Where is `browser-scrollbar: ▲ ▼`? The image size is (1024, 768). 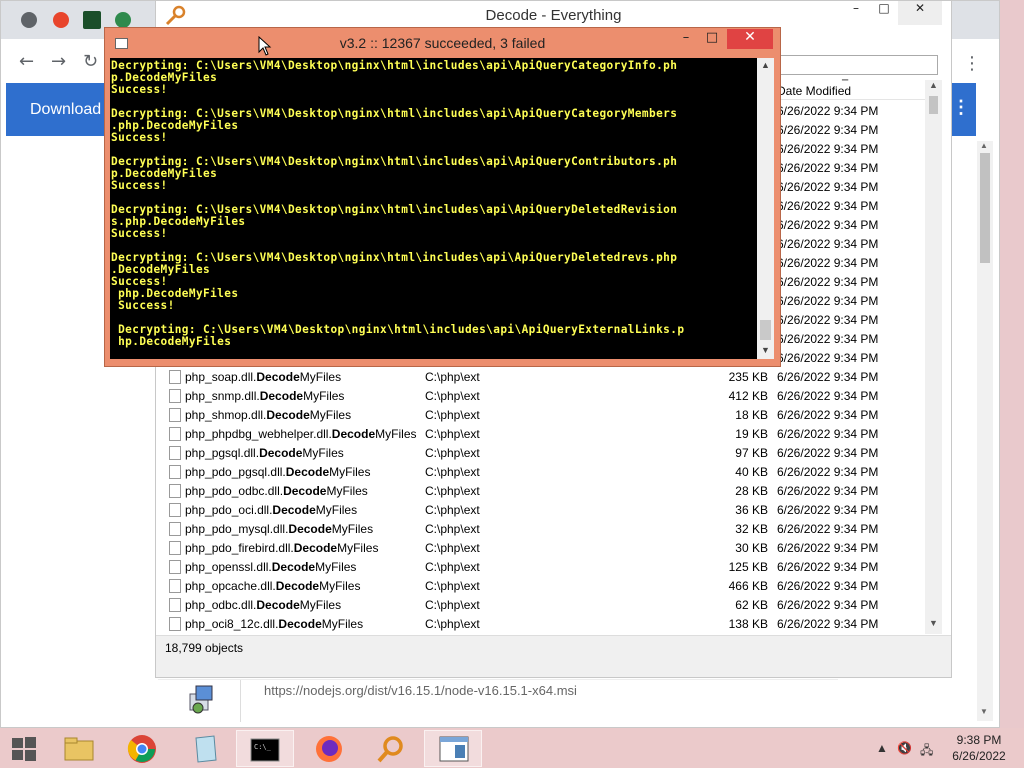
browser-scrollbar: ▲ ▼ is located at coordinates (985, 431).